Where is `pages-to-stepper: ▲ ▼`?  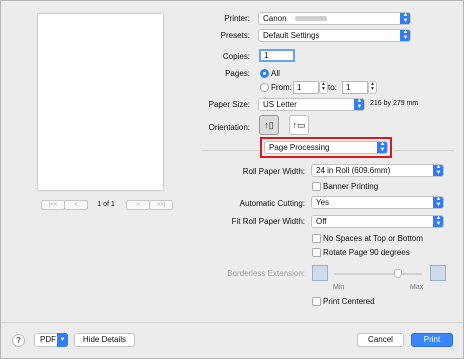 pages-to-stepper: ▲ ▼ is located at coordinates (372, 87).